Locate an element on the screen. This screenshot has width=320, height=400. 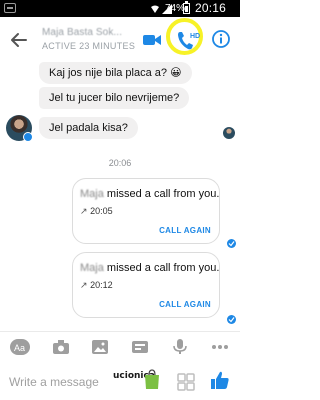
composer: ucionica is located at coordinates (120, 380).